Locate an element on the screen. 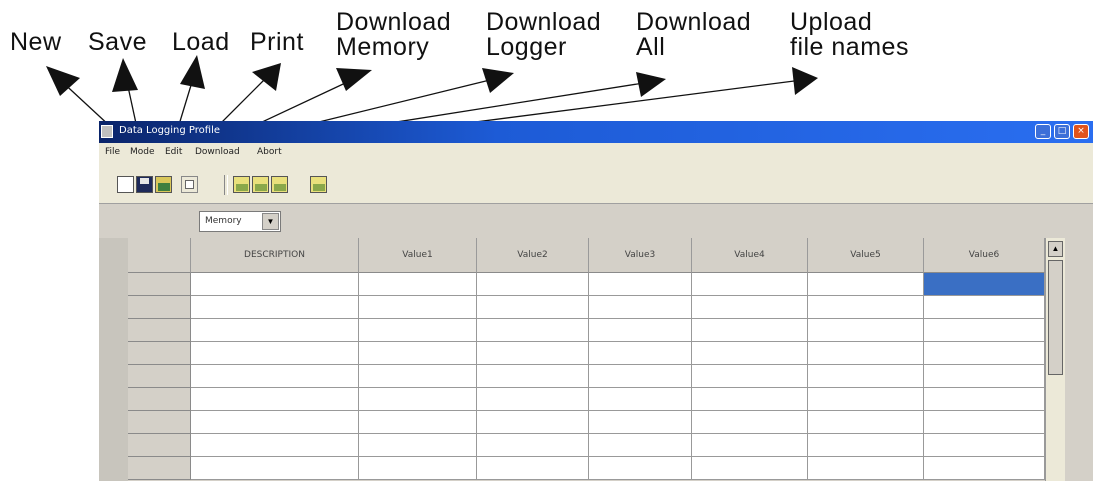 The height and width of the screenshot is (481, 1093). menu-mode: Mode is located at coordinates (142, 152).